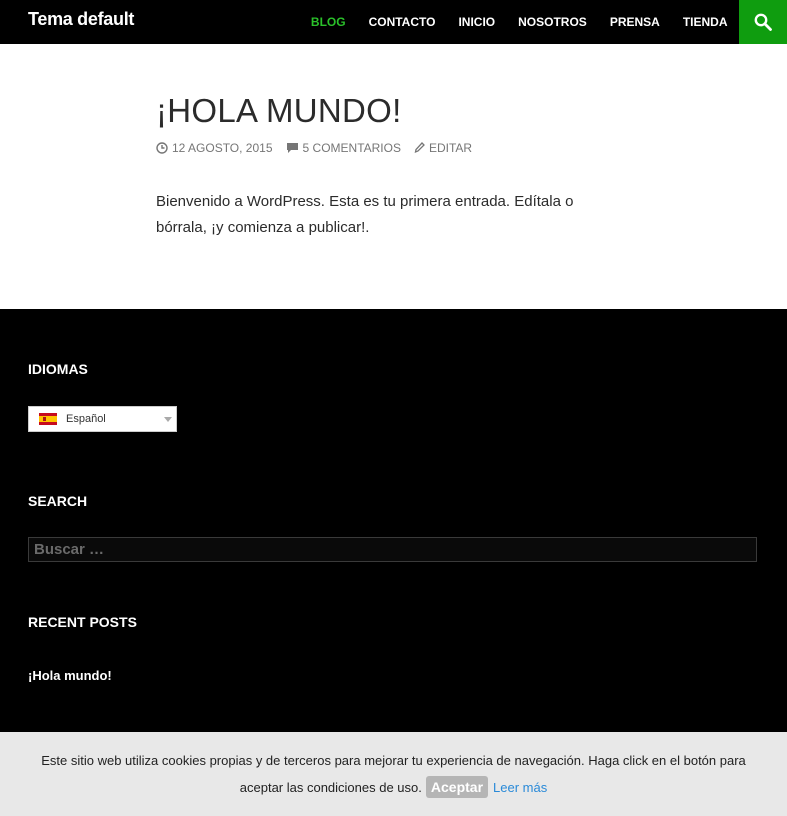 The image size is (787, 816). Describe the element at coordinates (634, 22) in the screenshot. I see `nav-item-prensa: PRENSA` at that location.